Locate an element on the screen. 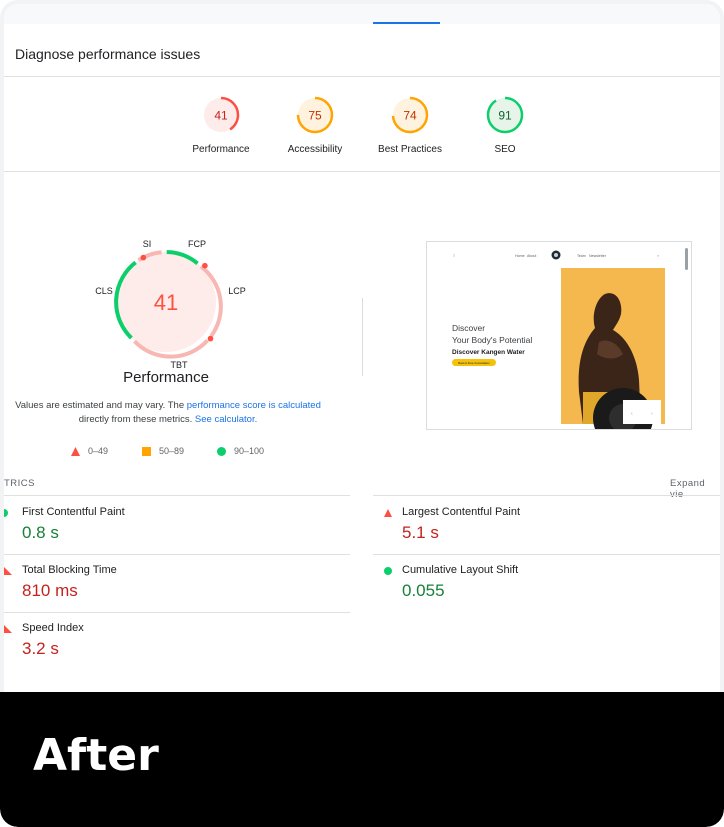  metric-value: 5.1 s is located at coordinates (420, 532).